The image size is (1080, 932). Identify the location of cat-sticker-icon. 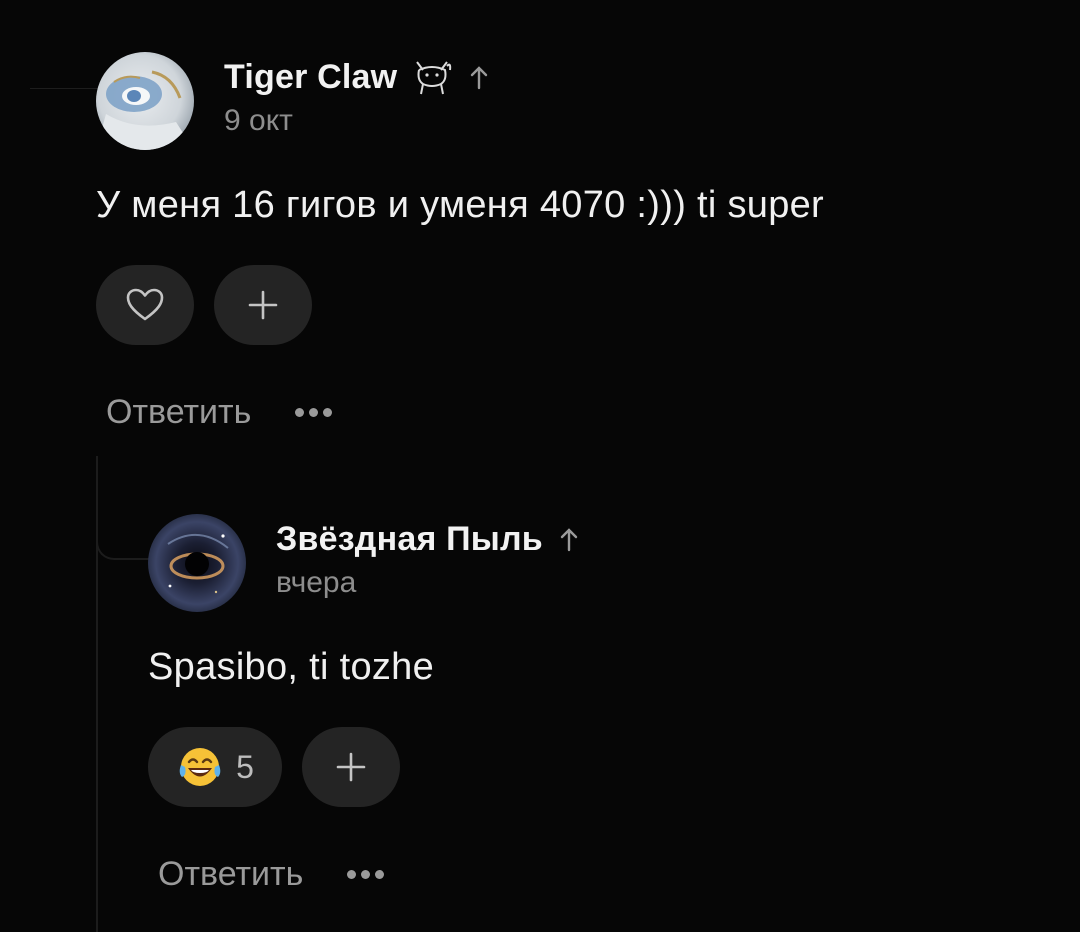
(432, 77).